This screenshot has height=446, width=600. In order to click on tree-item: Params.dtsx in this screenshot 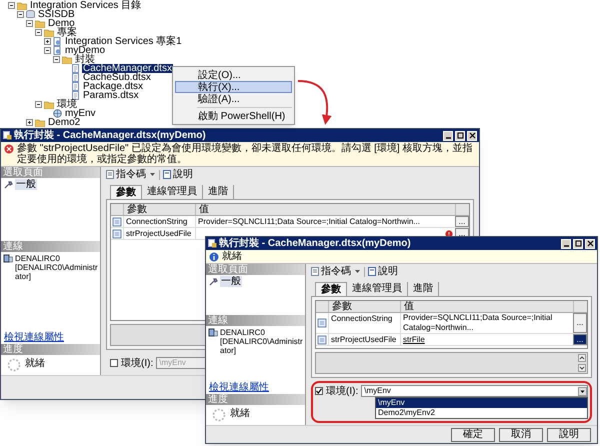, I will do `click(111, 95)`.